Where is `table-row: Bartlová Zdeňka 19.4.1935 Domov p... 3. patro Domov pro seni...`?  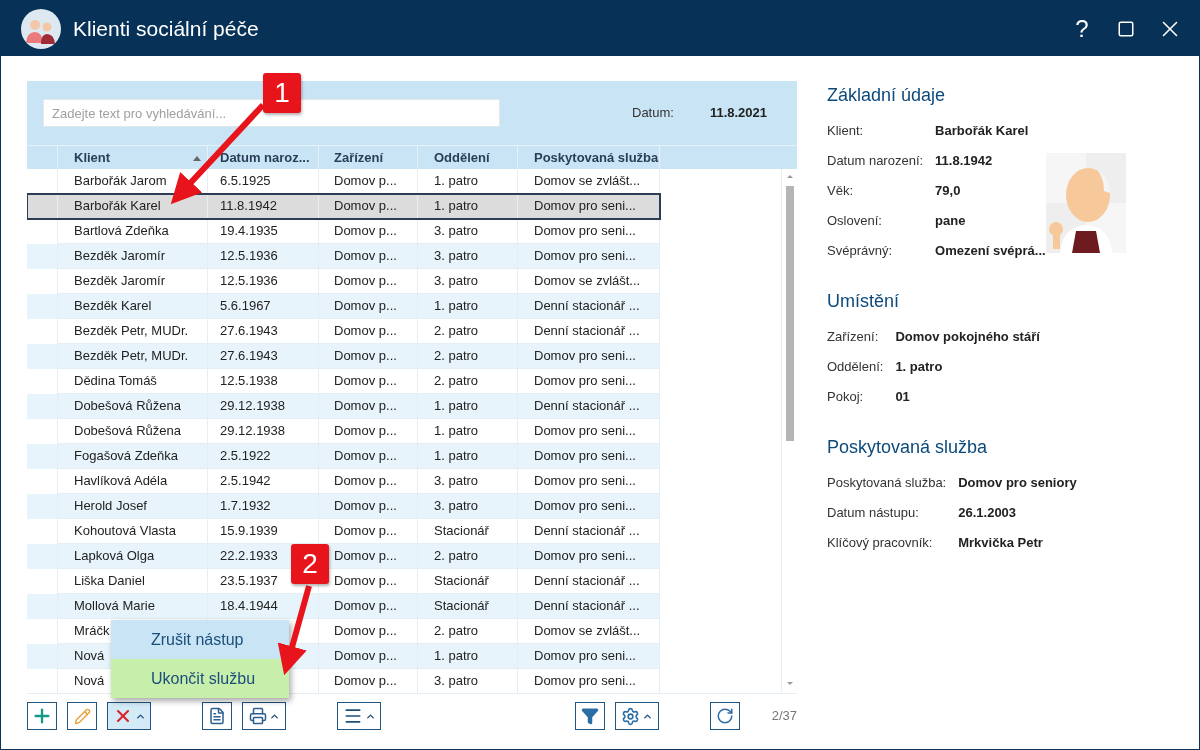 table-row: Bartlová Zdeňka 19.4.1935 Domov p... 3. patro Domov pro seni... is located at coordinates (343, 231).